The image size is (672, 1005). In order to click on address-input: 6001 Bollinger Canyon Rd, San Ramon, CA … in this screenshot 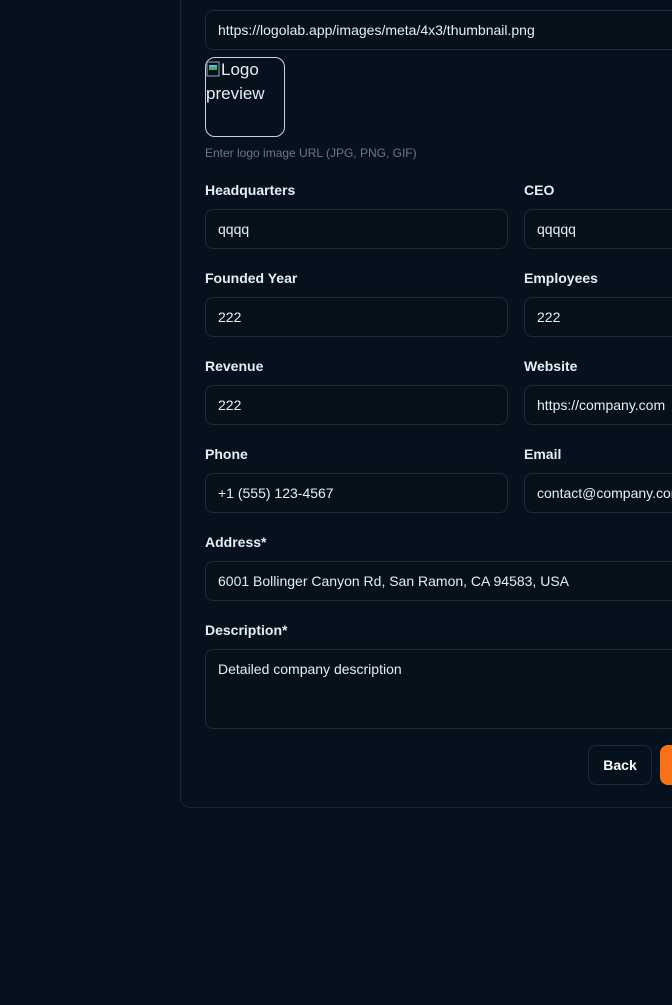, I will do `click(438, 581)`.